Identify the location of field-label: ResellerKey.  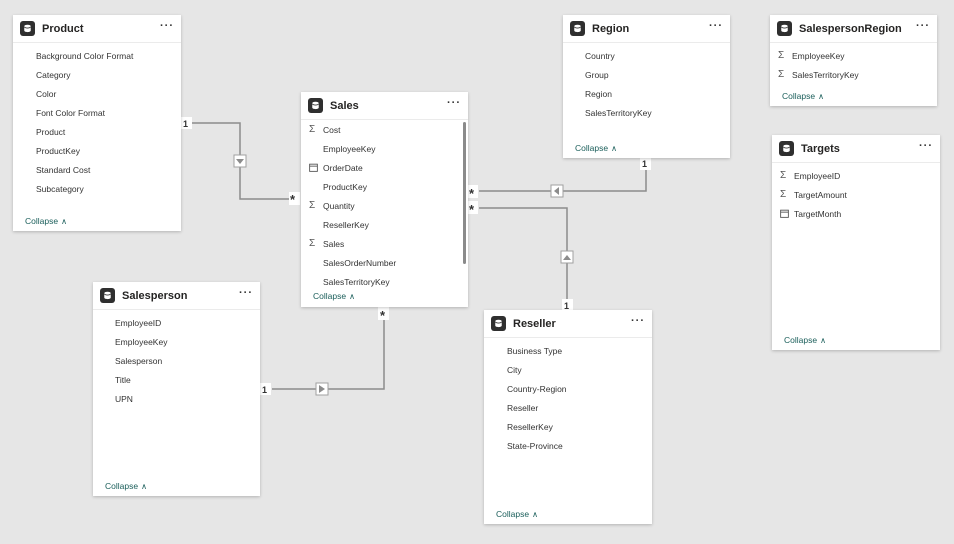
(530, 426).